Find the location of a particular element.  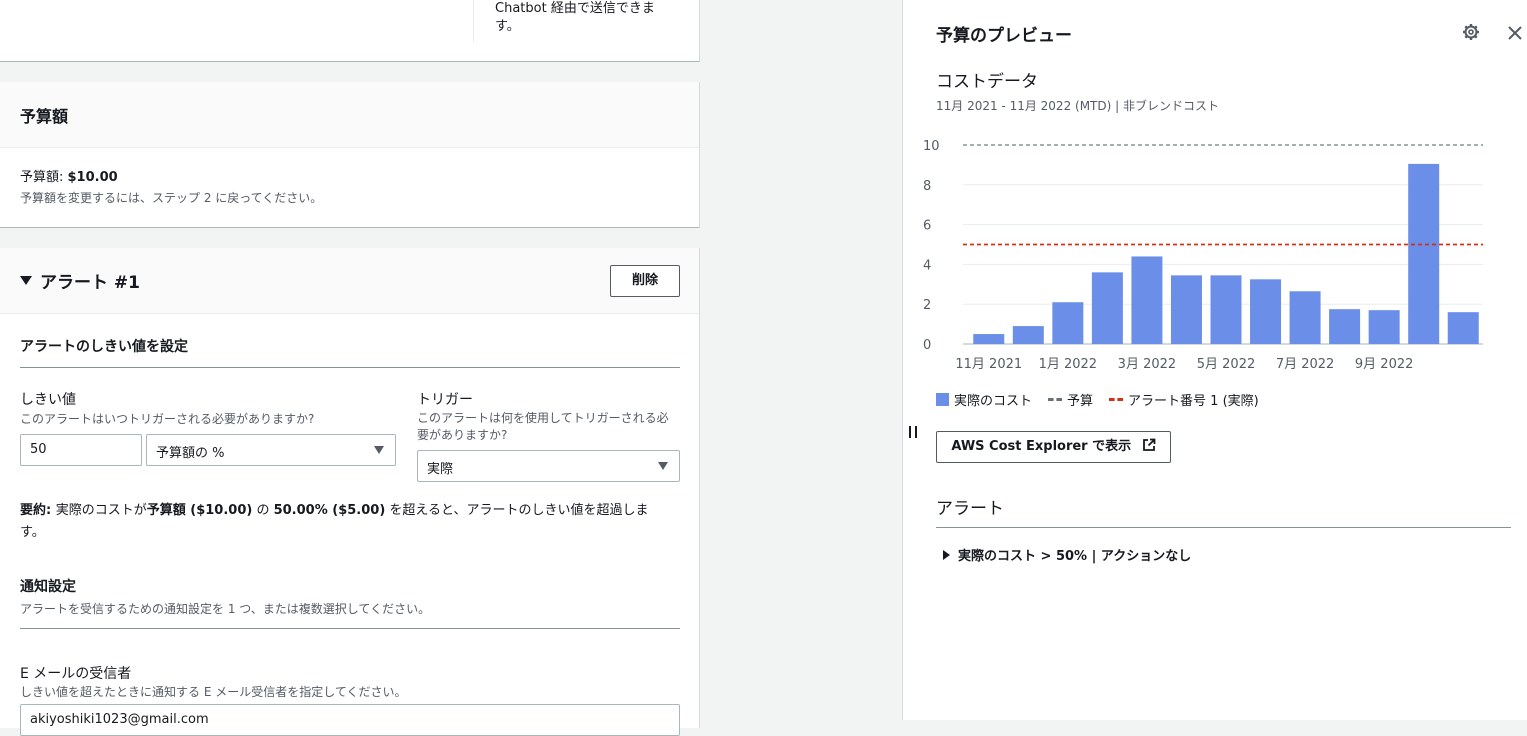

alert-title: アラート #1 is located at coordinates (90, 283).